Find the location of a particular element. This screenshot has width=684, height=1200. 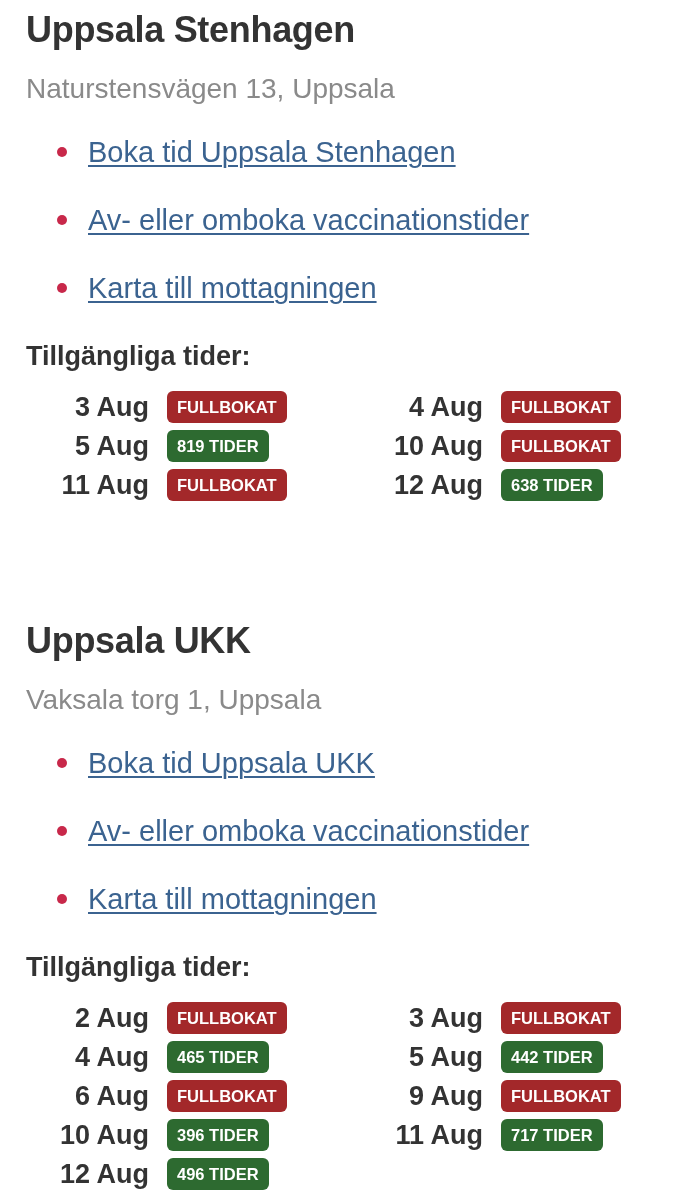

link: Boka tid Uppsala Stenhagen is located at coordinates (272, 152).